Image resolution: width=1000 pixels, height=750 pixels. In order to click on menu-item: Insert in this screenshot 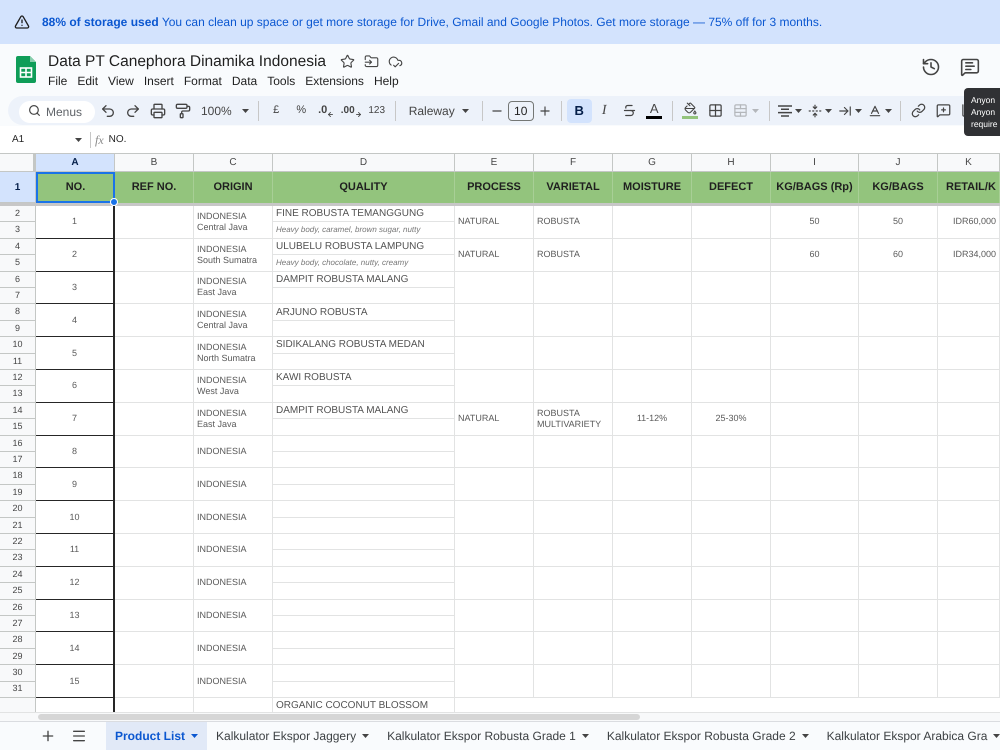, I will do `click(158, 81)`.